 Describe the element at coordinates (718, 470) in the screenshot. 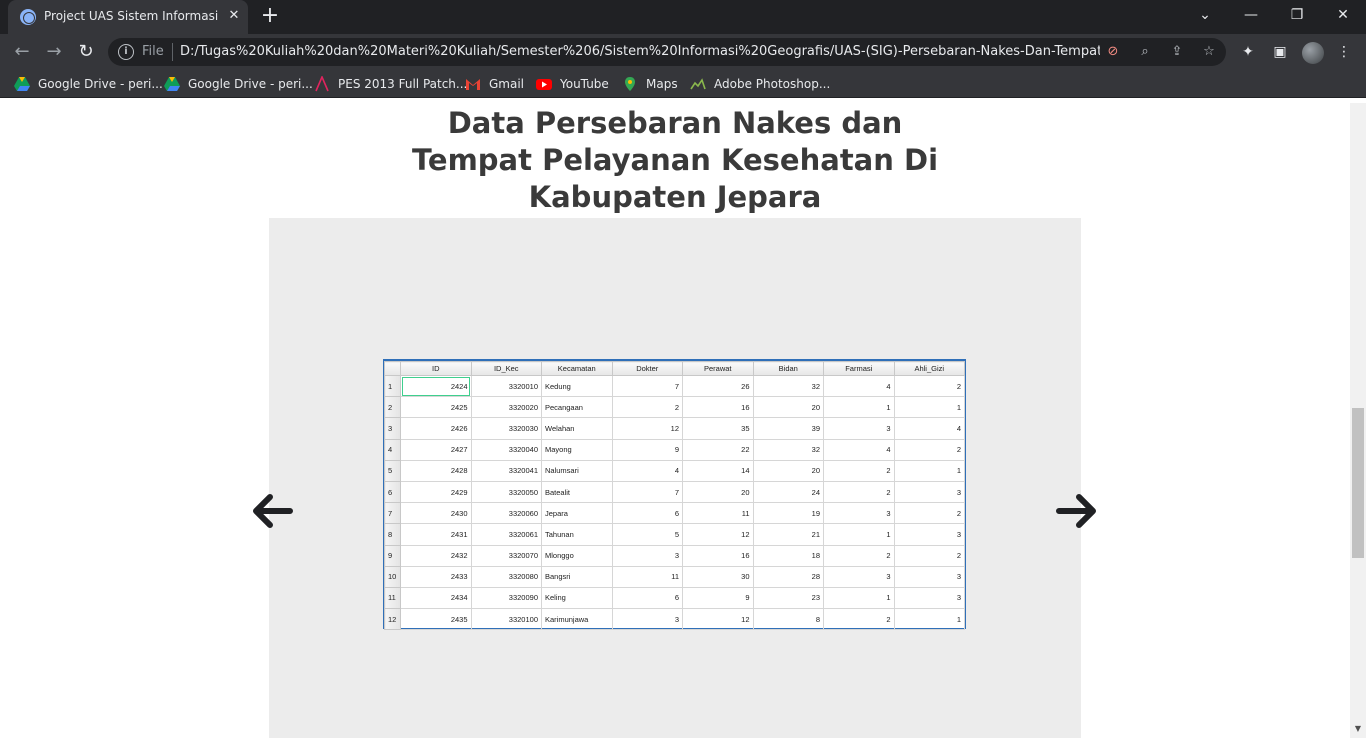

I see `table-cell: 14` at that location.